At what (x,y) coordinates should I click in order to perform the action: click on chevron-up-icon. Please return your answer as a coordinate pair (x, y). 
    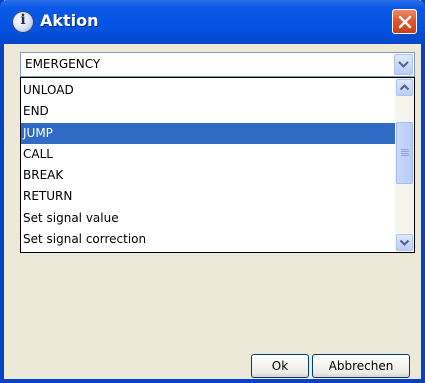
    Looking at the image, I should click on (404, 87).